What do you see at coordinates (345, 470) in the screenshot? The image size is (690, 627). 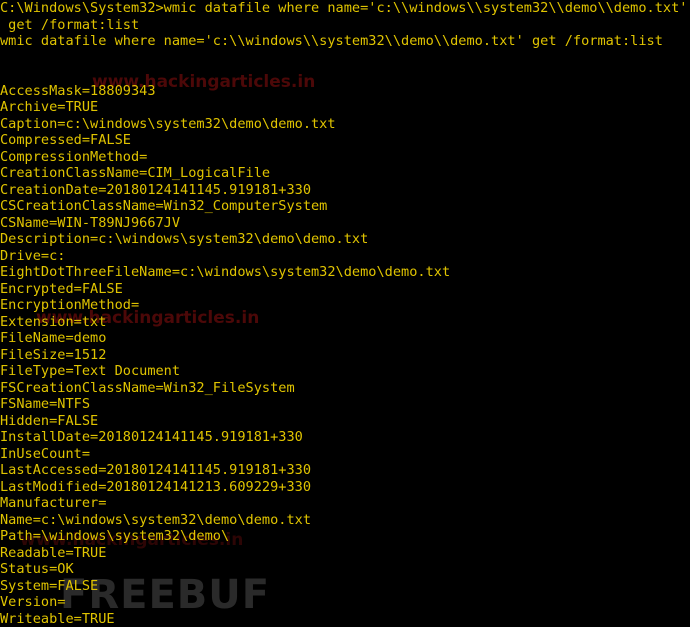 I see `output-line: LastAccessed=20180124141145.919181+330` at bounding box center [345, 470].